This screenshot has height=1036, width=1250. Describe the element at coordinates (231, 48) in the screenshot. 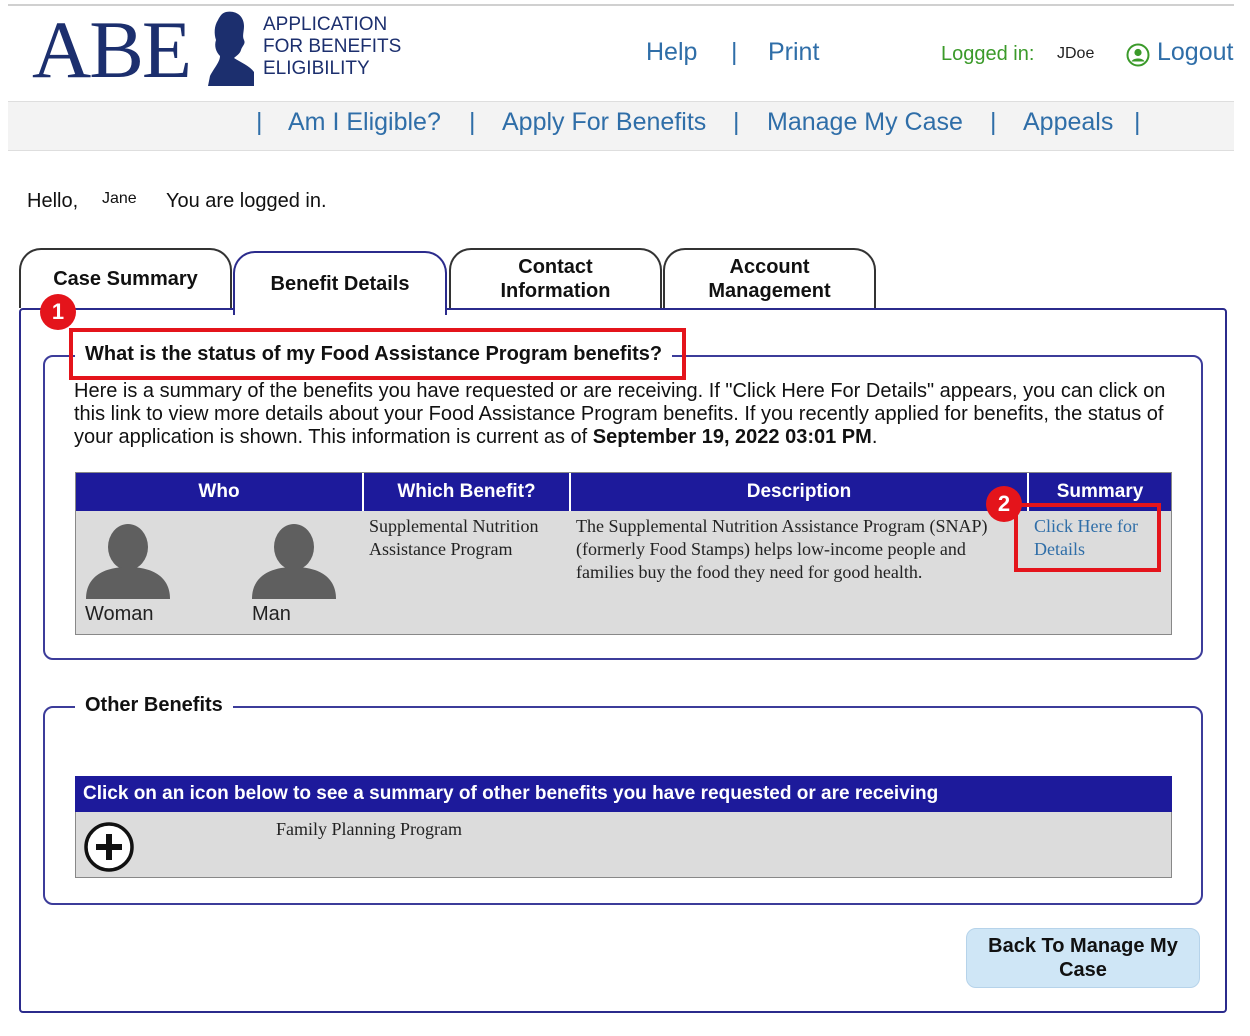

I see `lincoln-silhouette-icon` at that location.